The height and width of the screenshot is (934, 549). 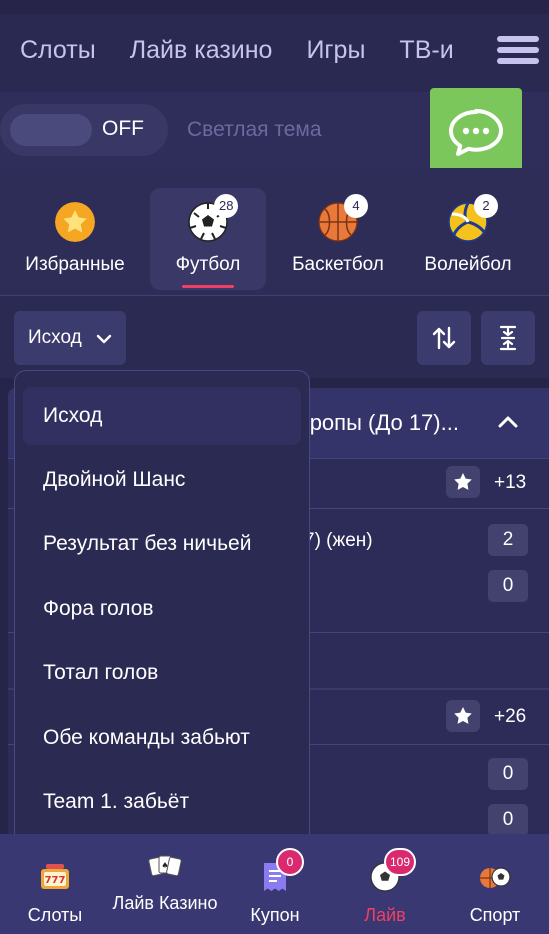 I want to click on more-markets-count: +26, so click(x=510, y=717).